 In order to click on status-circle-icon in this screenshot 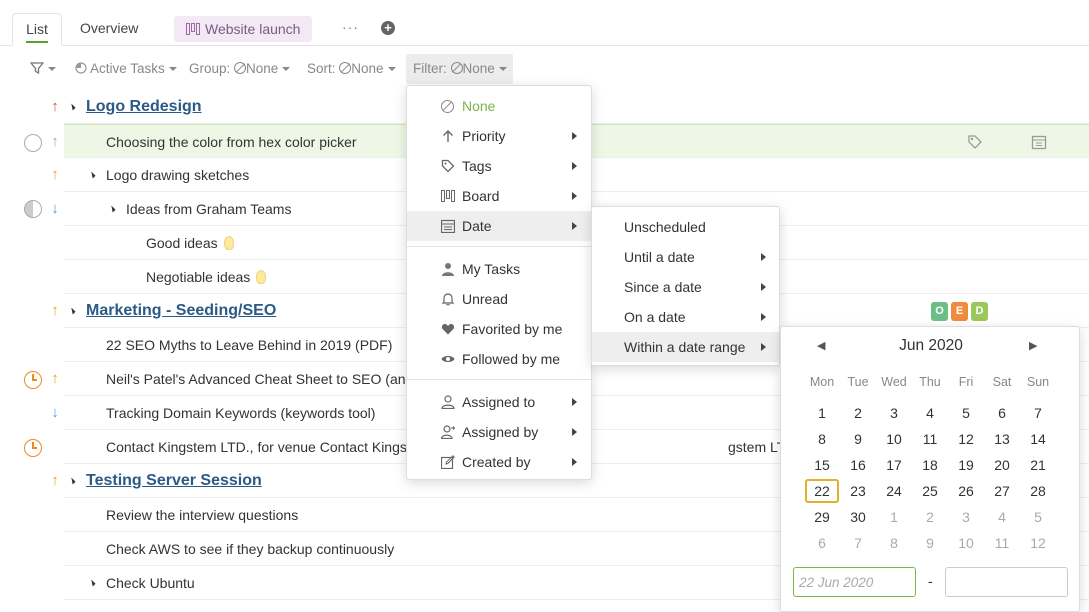, I will do `click(33, 143)`.